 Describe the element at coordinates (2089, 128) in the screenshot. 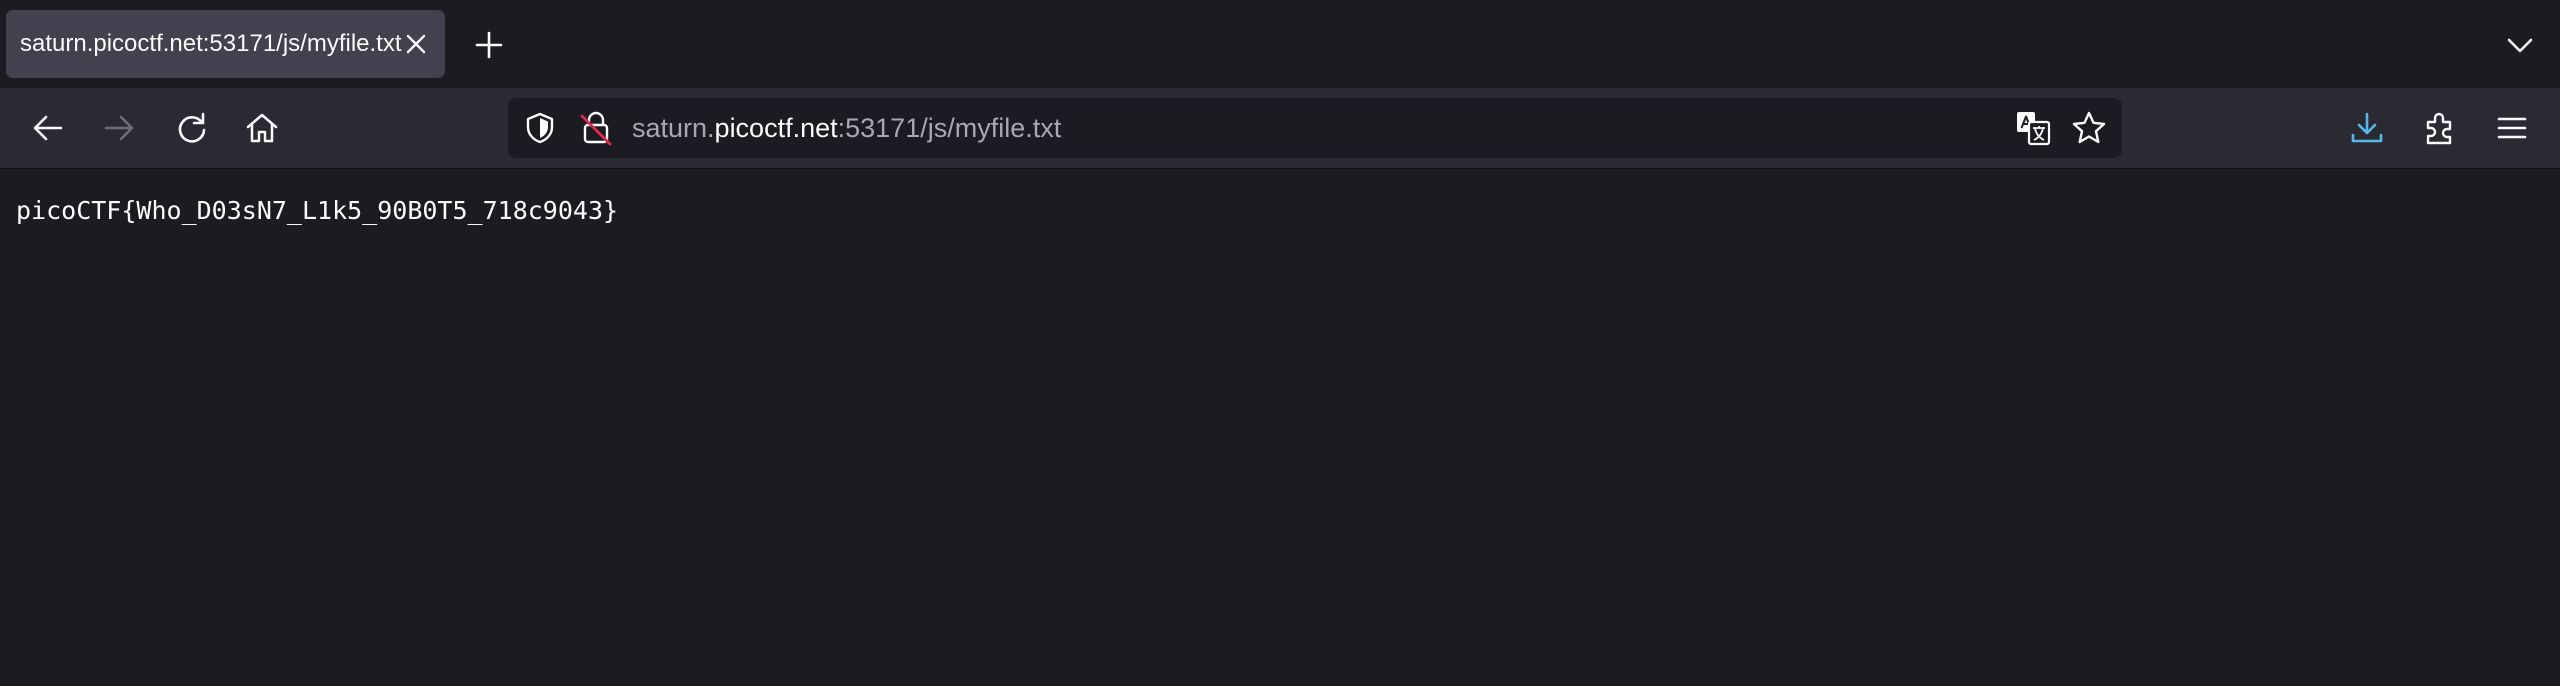

I see `bookmark-star-icon` at that location.